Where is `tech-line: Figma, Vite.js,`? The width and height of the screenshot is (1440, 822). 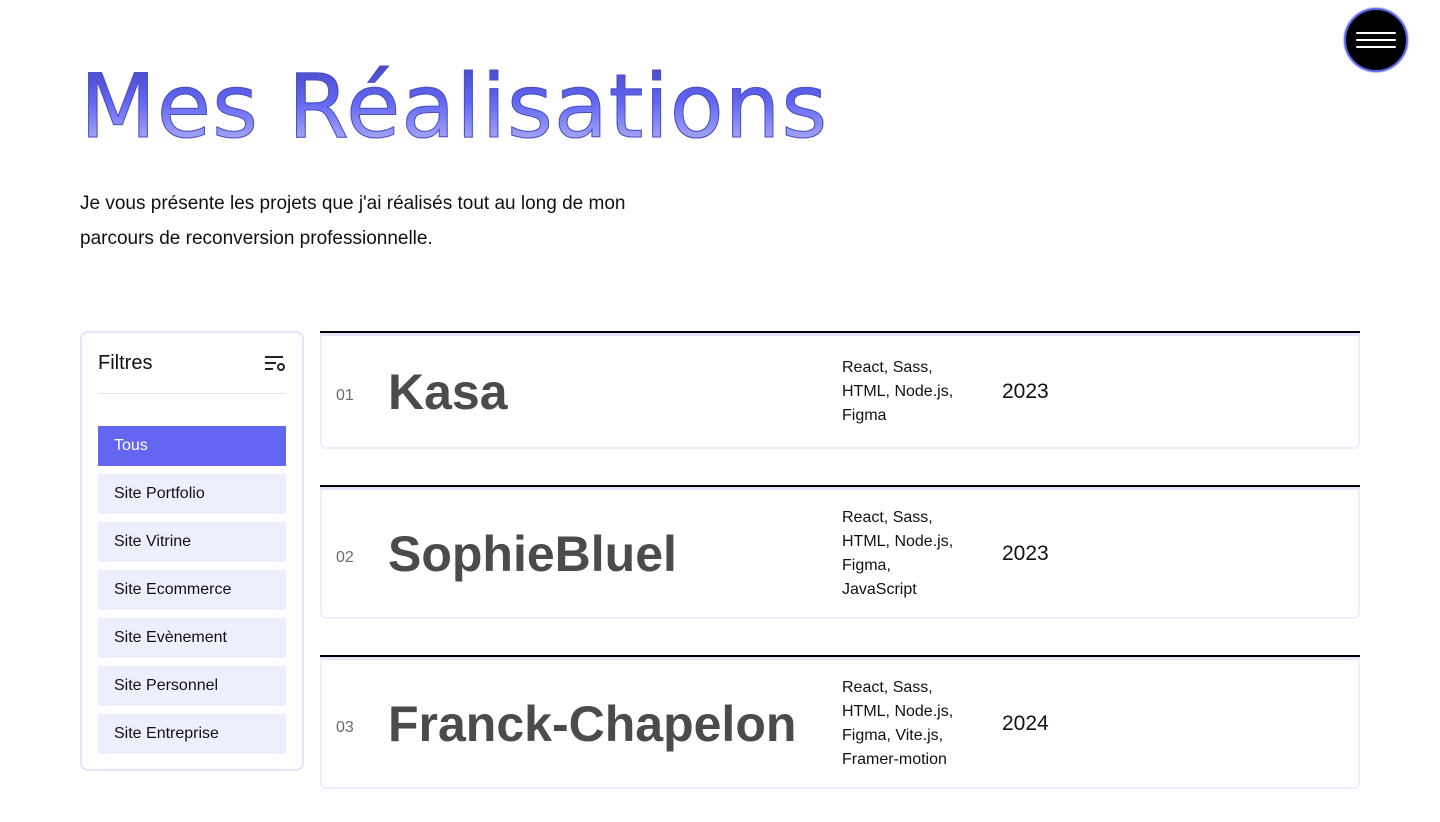 tech-line: Figma, Vite.js, is located at coordinates (893, 735).